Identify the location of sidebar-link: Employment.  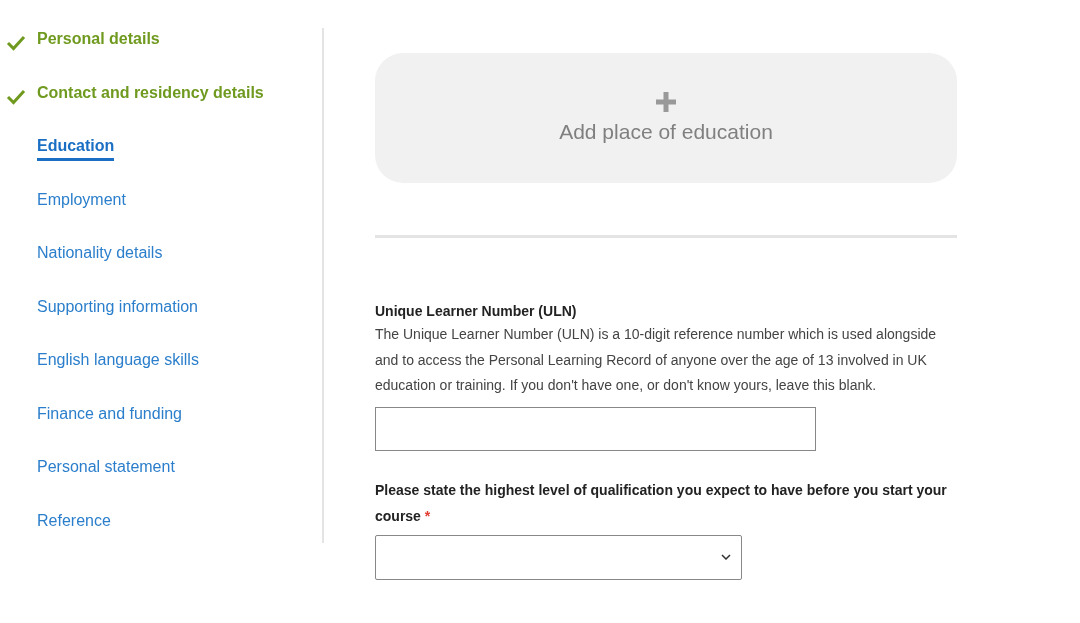
(81, 201).